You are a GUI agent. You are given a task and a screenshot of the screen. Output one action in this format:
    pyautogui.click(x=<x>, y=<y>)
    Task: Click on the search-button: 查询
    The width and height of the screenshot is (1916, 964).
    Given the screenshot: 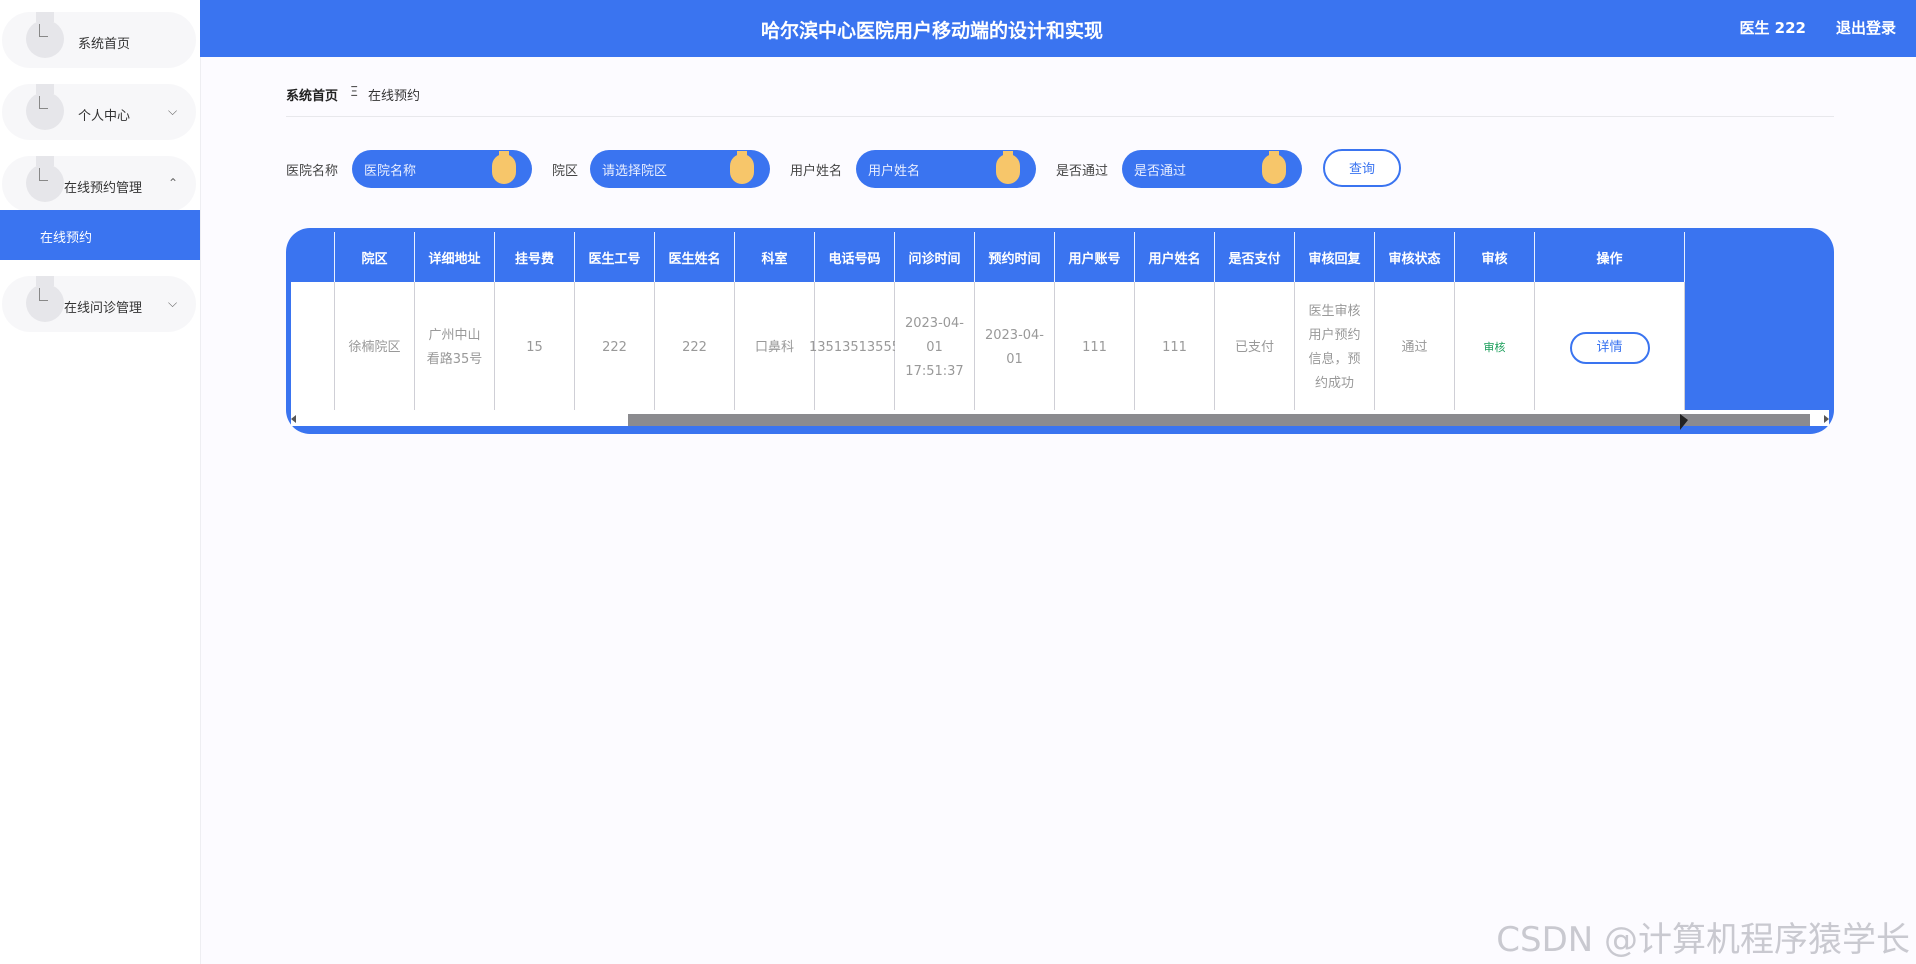 What is the action you would take?
    pyautogui.click(x=1362, y=168)
    